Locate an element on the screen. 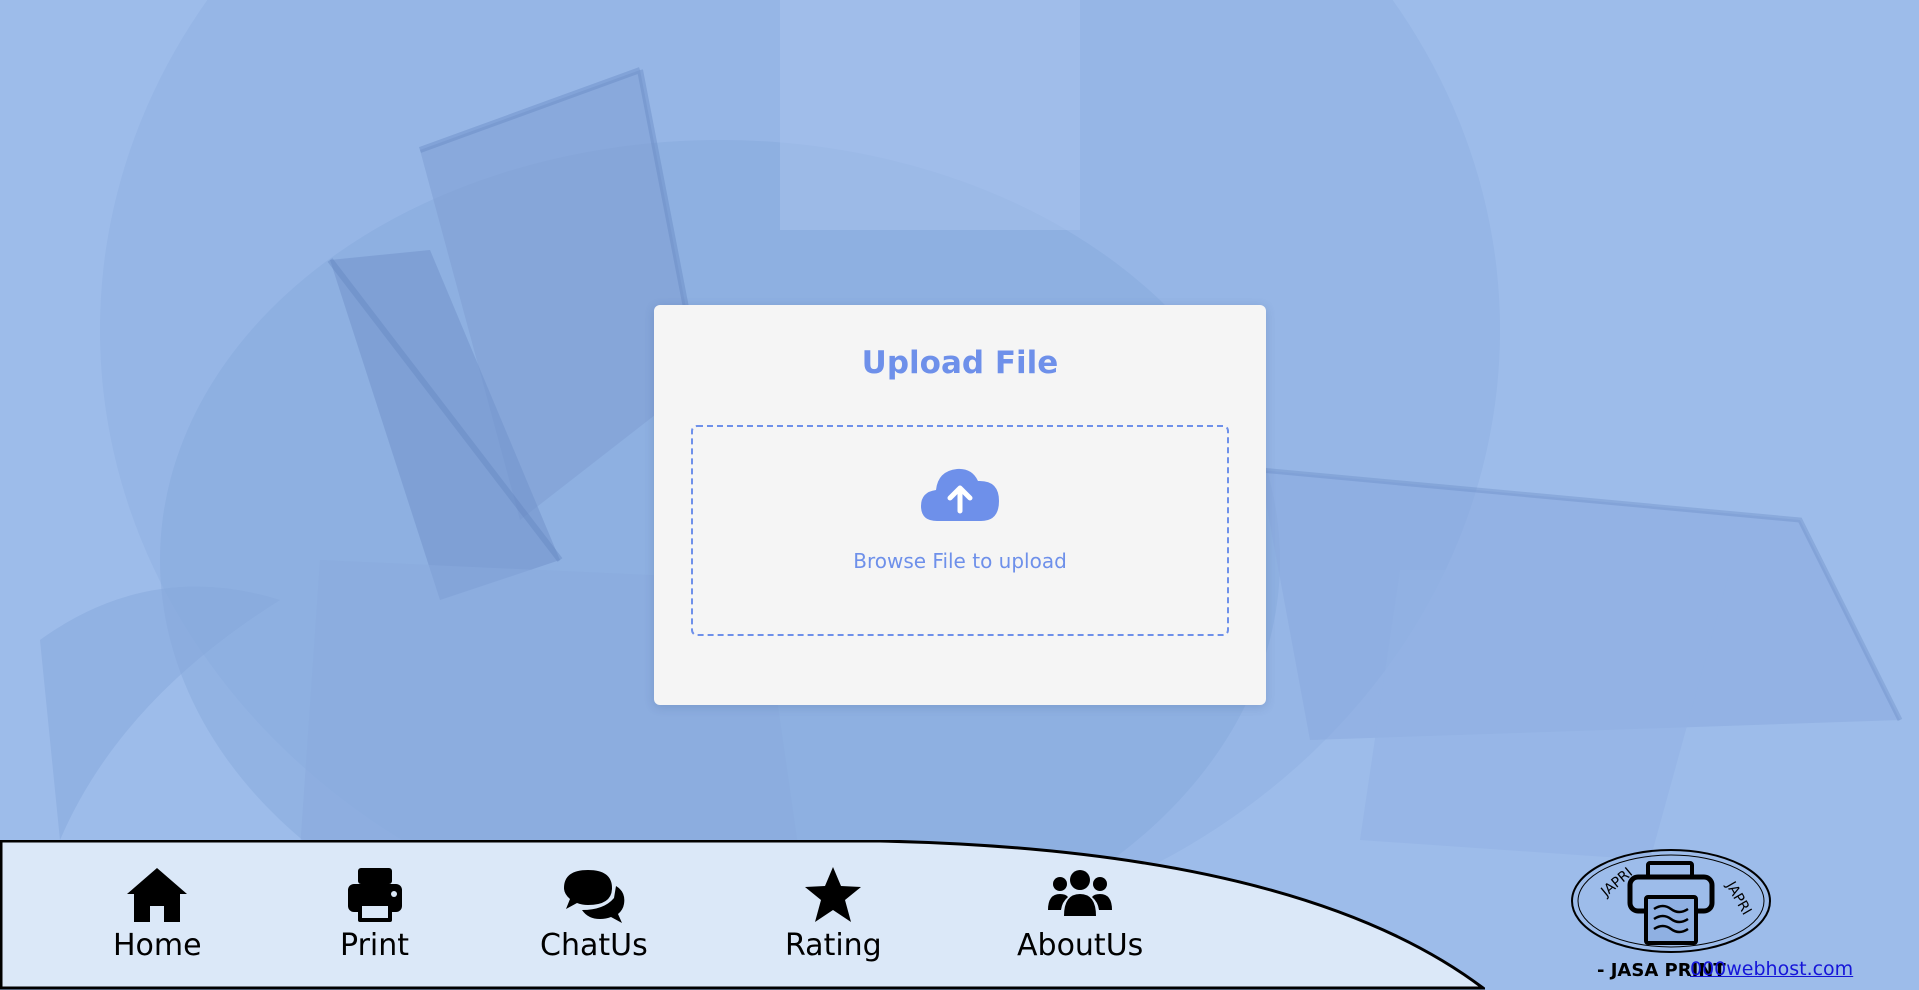 This screenshot has height=990, width=1919. bottom-navigation: Home Print ChatUs Rating AboutUs is located at coordinates (742, 915).